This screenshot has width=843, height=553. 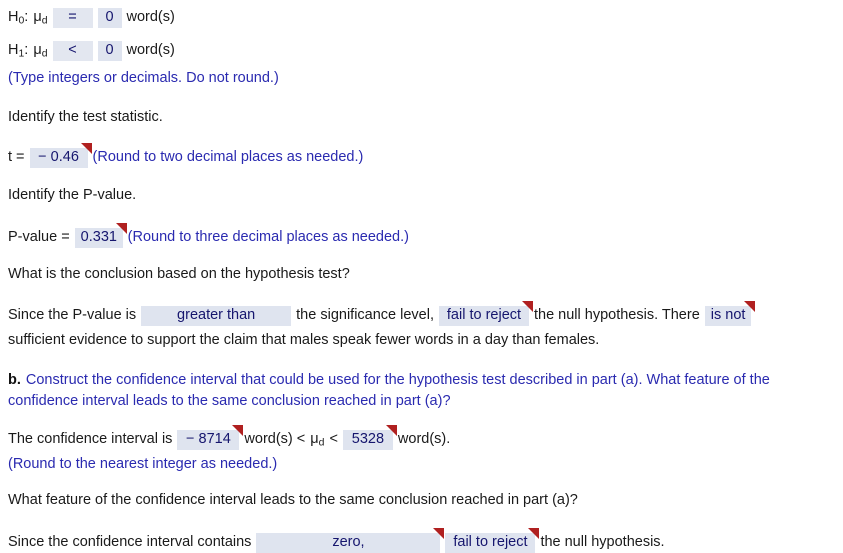 What do you see at coordinates (18, 51) in the screenshot?
I see `alternative-hypothesis-label: H1:` at bounding box center [18, 51].